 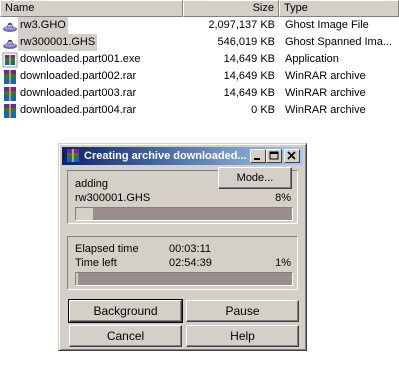 What do you see at coordinates (92, 184) in the screenshot?
I see `action-label: adding` at bounding box center [92, 184].